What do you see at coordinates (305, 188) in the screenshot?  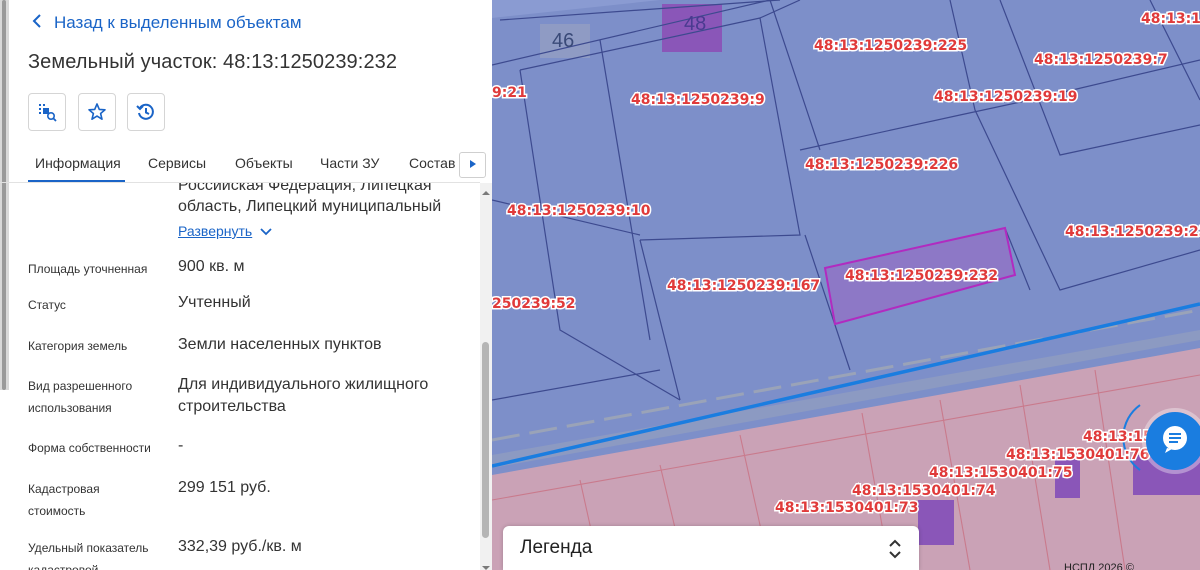 I see `address-line: Российская Федерация, Липецкая` at bounding box center [305, 188].